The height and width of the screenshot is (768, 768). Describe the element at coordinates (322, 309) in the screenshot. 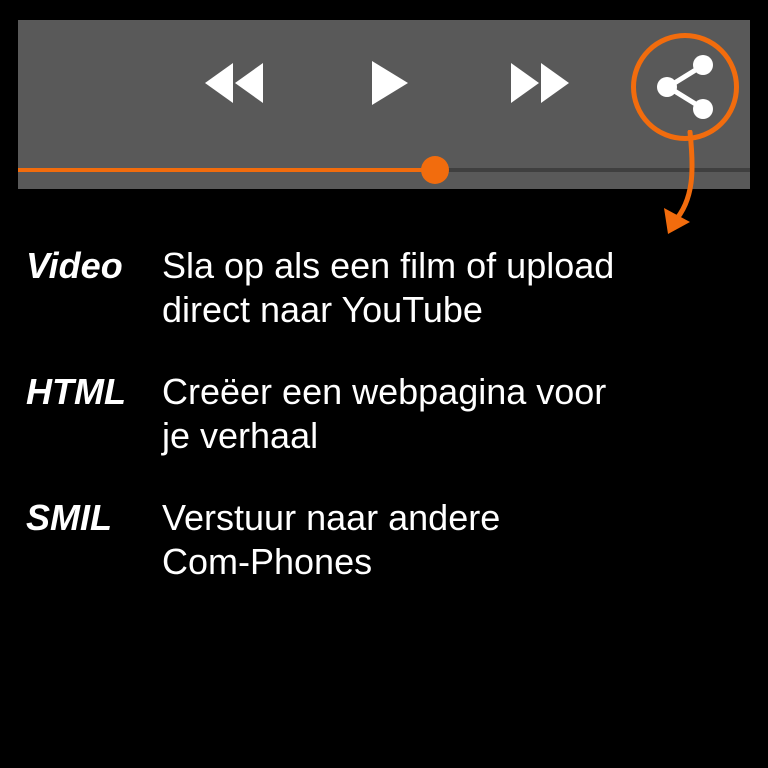

I see `legend-description-line: direct naar YouTube` at that location.